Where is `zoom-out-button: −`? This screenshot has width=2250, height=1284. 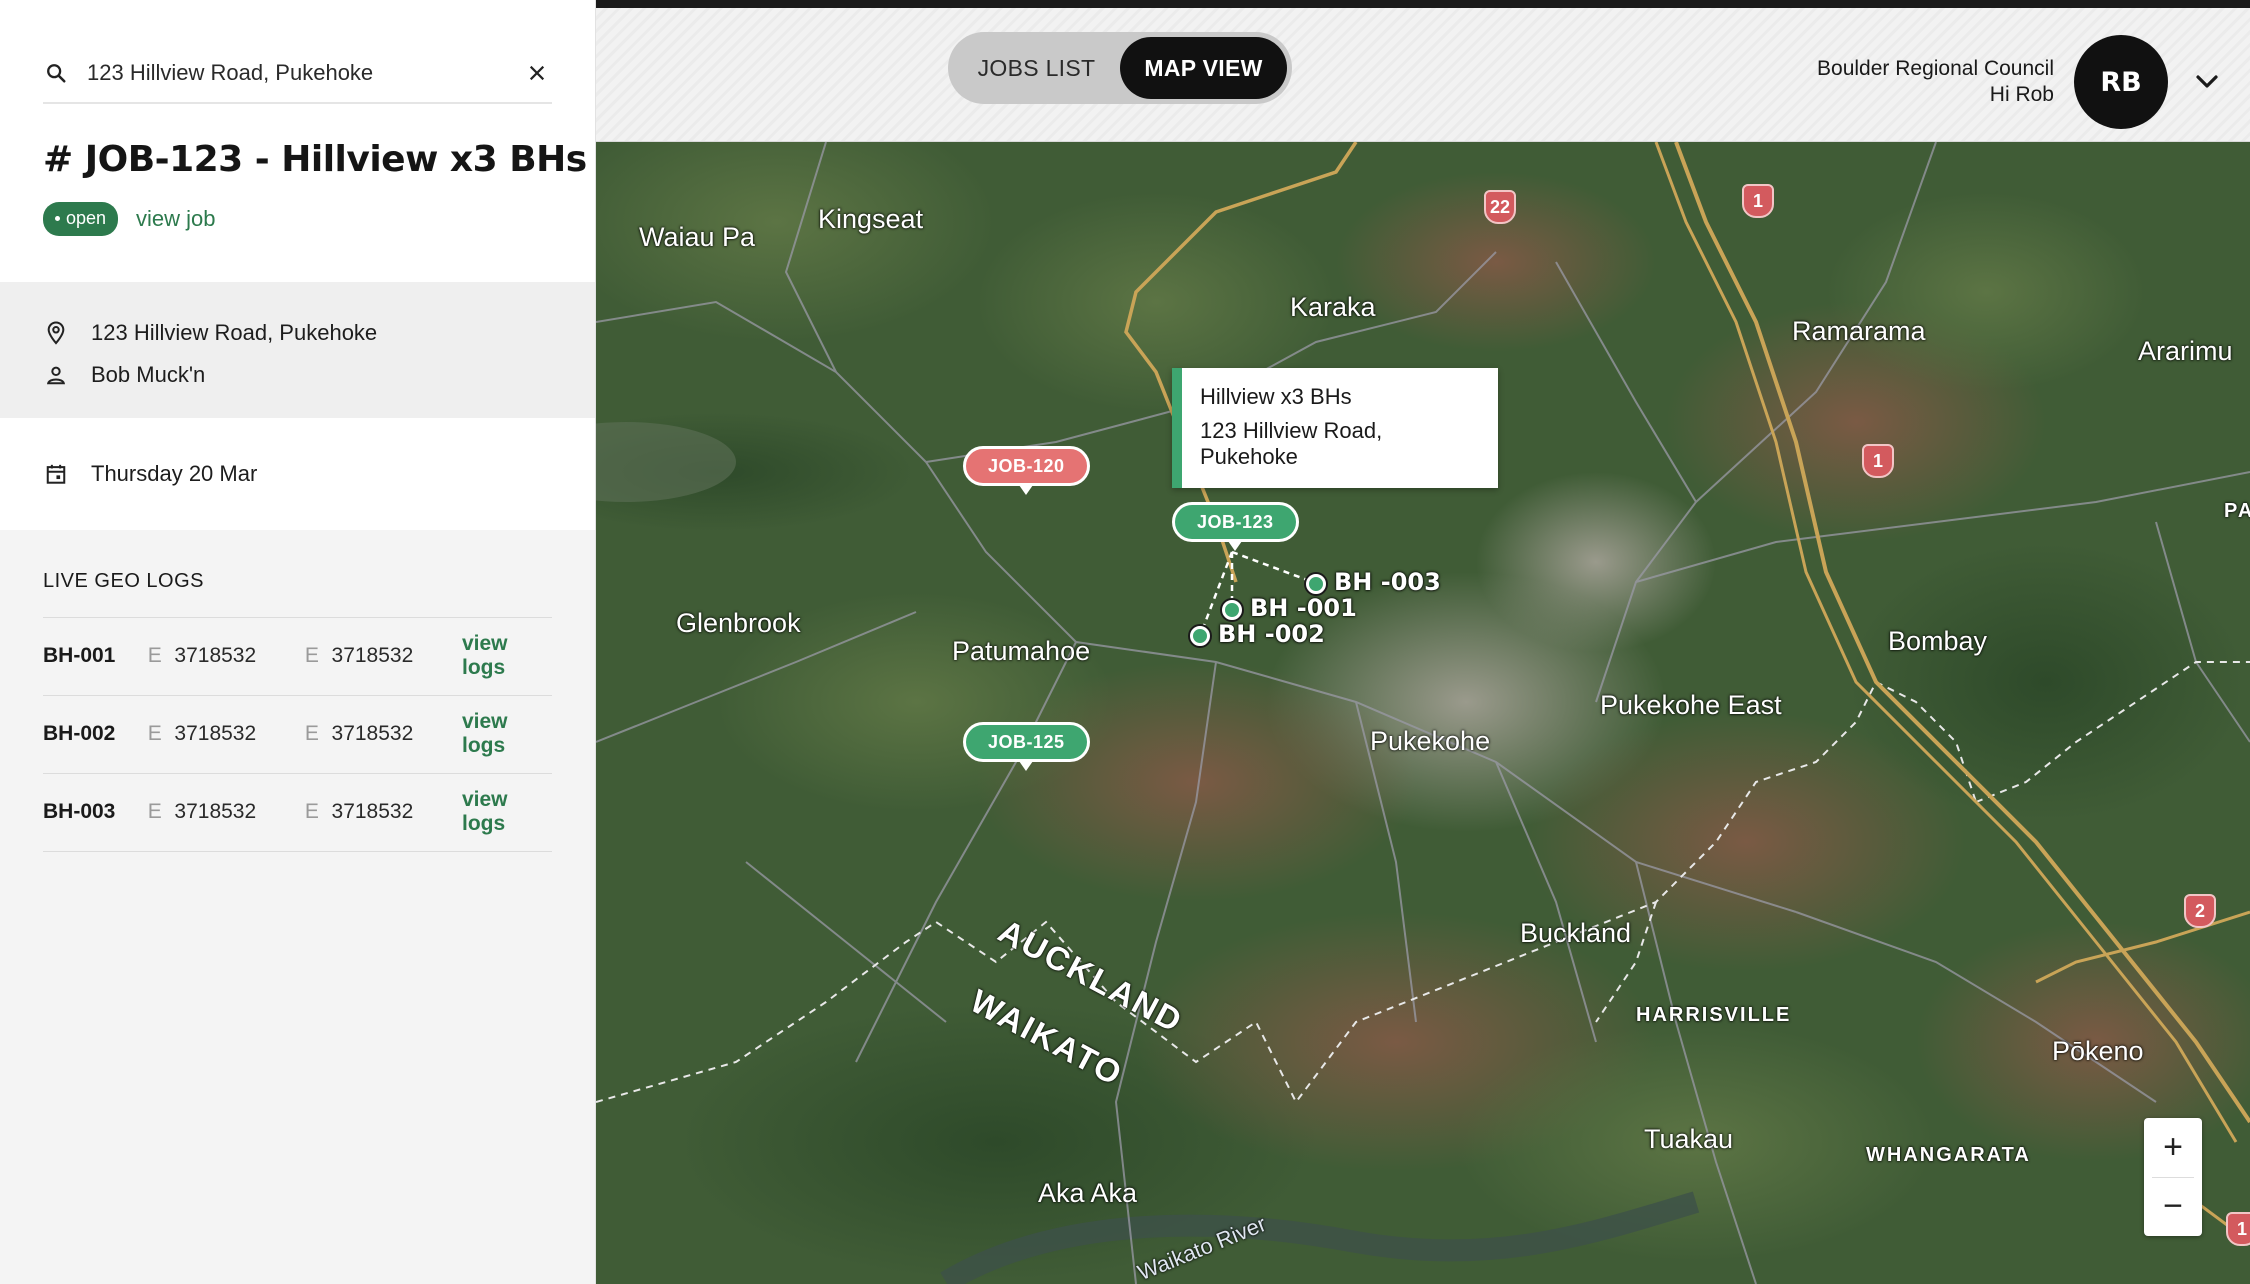
zoom-out-button: − is located at coordinates (2173, 1207).